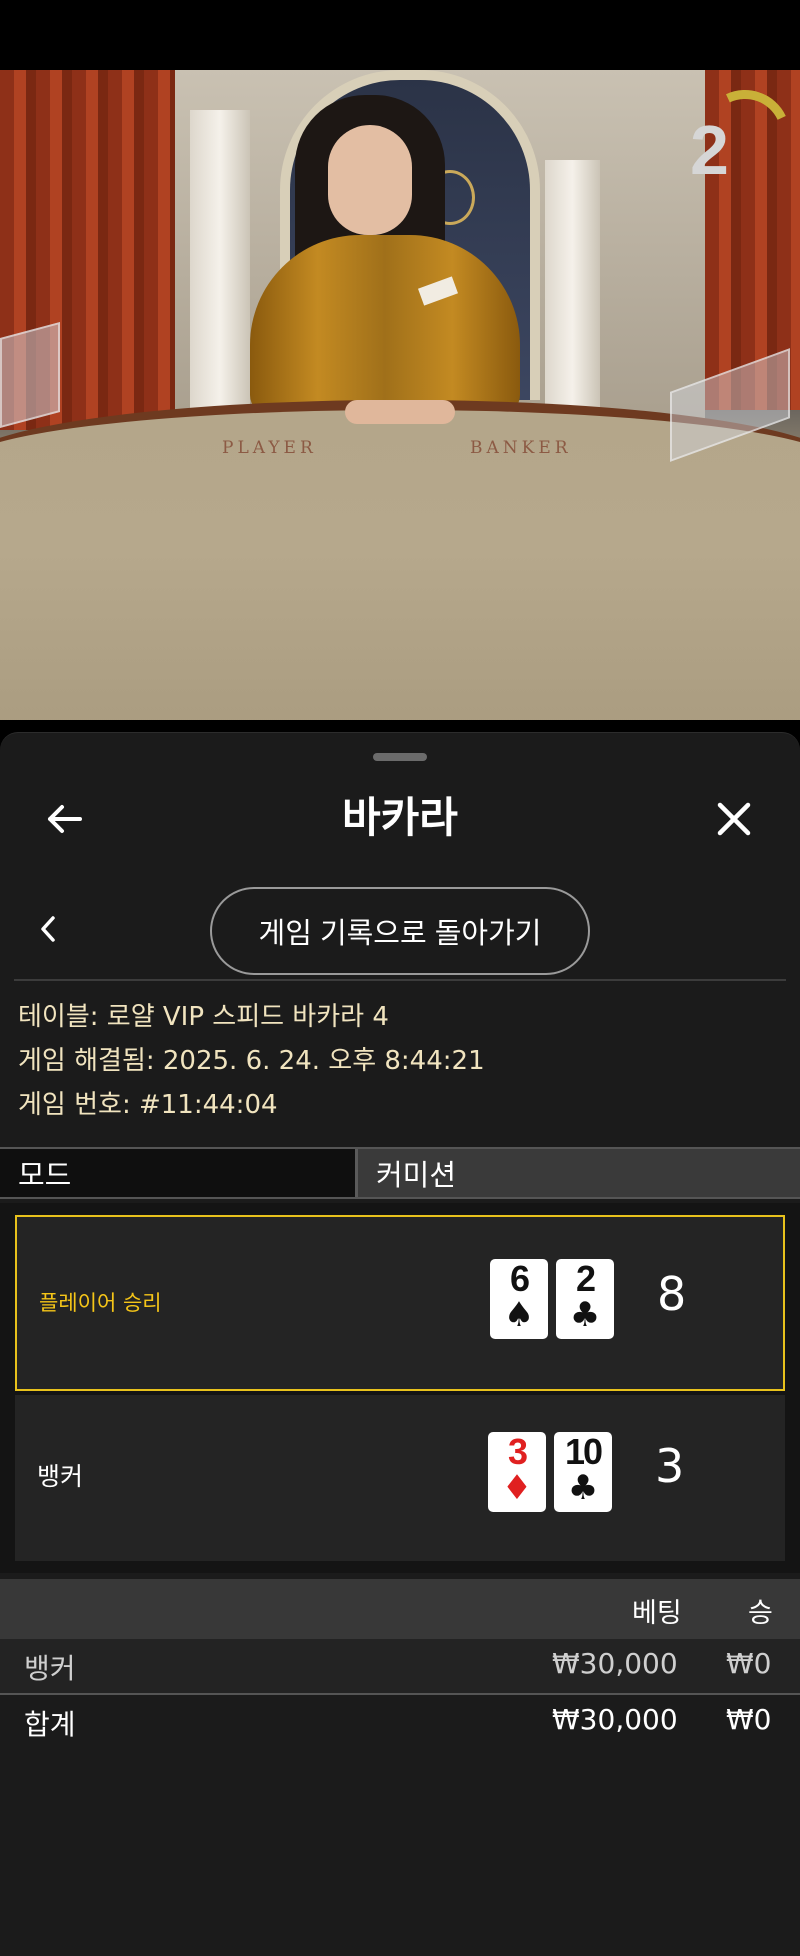 The image size is (800, 1956). Describe the element at coordinates (400, 980) in the screenshot. I see `divider` at that location.